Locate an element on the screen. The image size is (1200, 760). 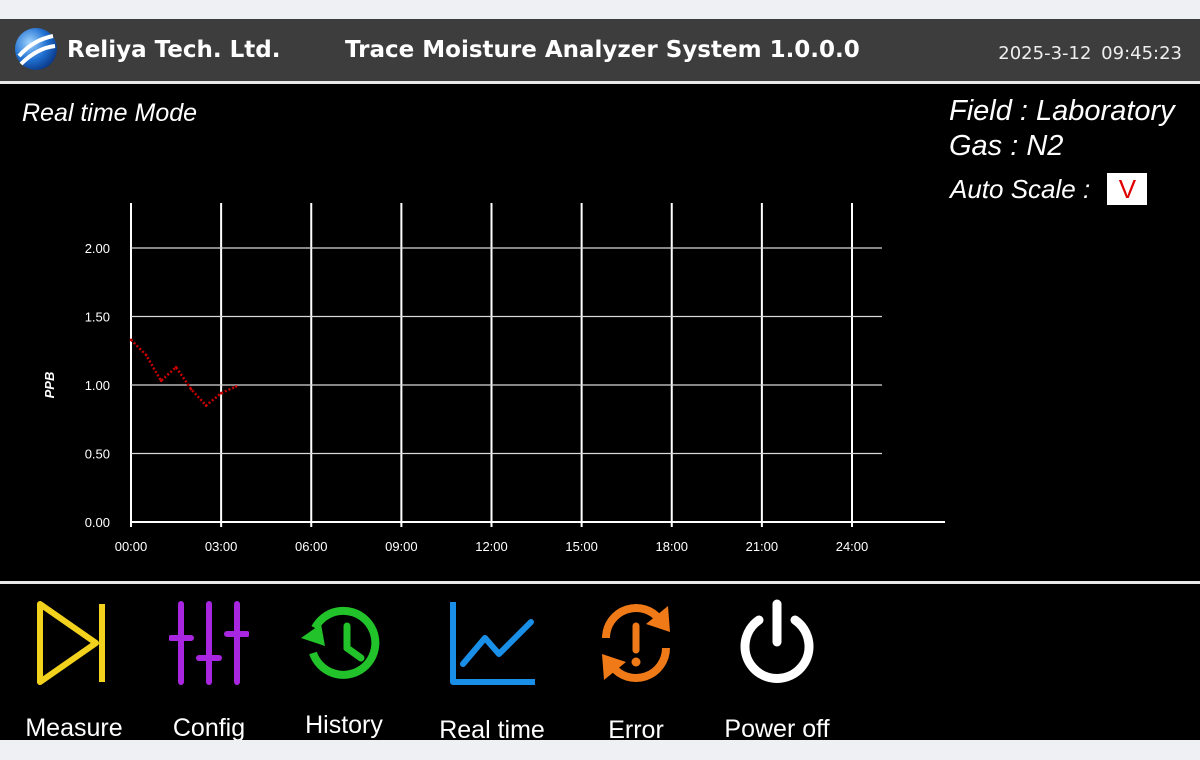
y-tick-label: 2.00 is located at coordinates (97, 248).